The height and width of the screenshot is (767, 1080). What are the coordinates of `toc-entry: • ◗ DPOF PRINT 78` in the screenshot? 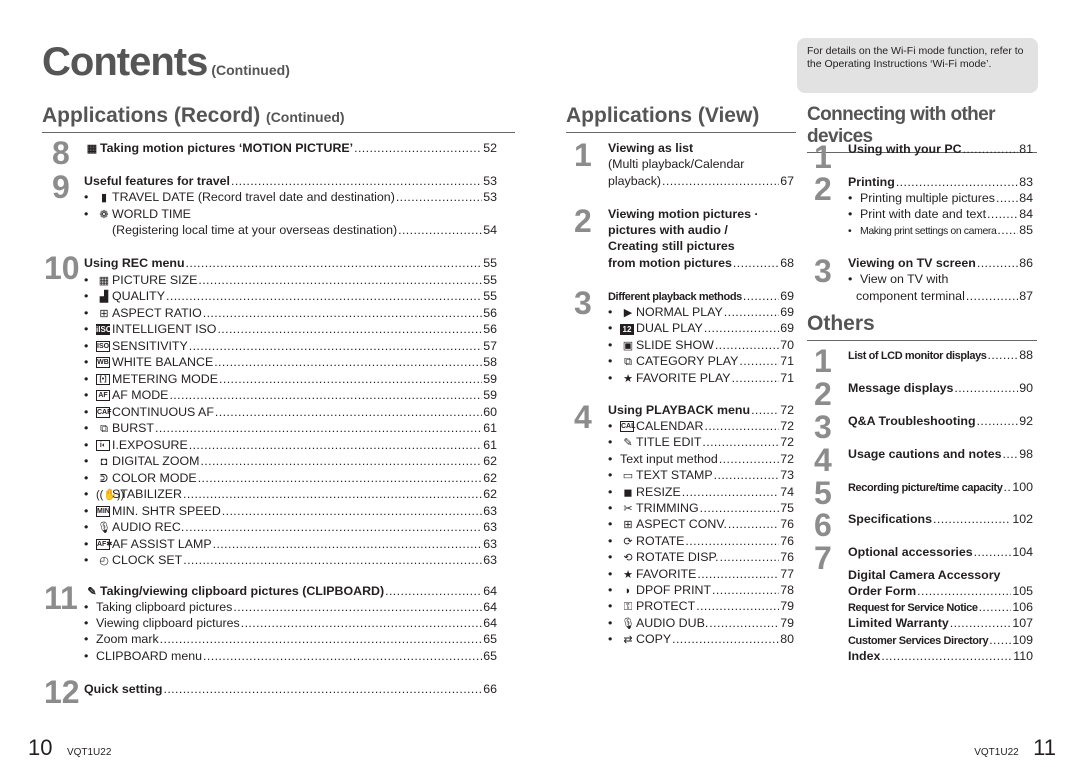 It's located at (701, 590).